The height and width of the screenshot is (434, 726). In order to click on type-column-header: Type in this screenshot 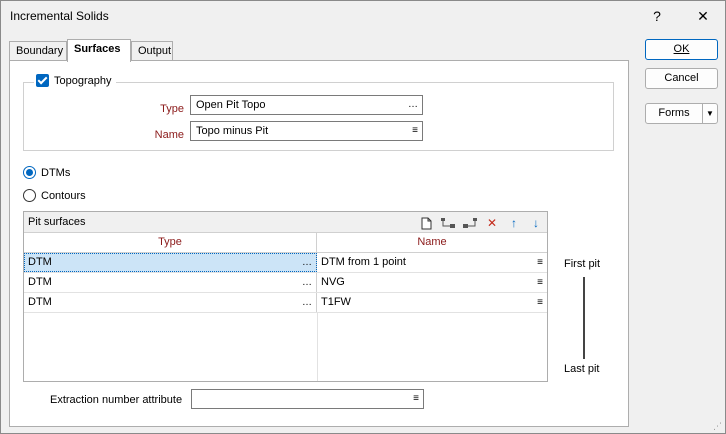, I will do `click(170, 243)`.